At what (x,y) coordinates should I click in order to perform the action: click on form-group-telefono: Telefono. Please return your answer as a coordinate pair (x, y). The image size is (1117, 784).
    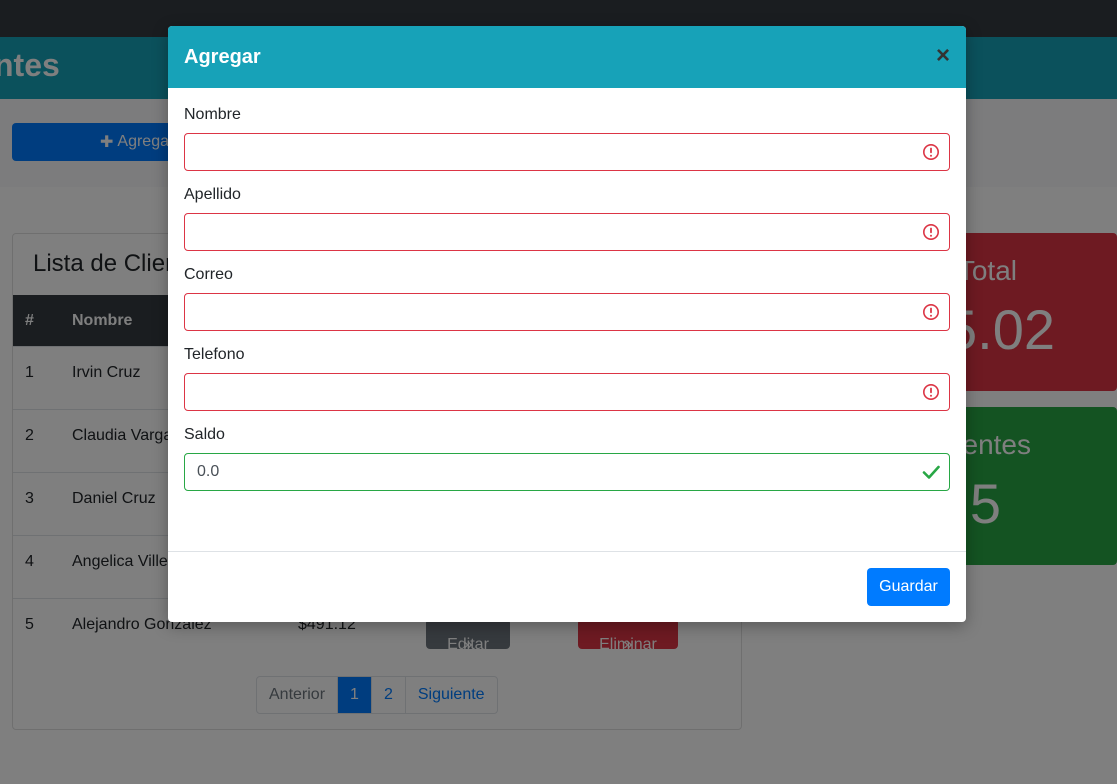
    Looking at the image, I should click on (567, 379).